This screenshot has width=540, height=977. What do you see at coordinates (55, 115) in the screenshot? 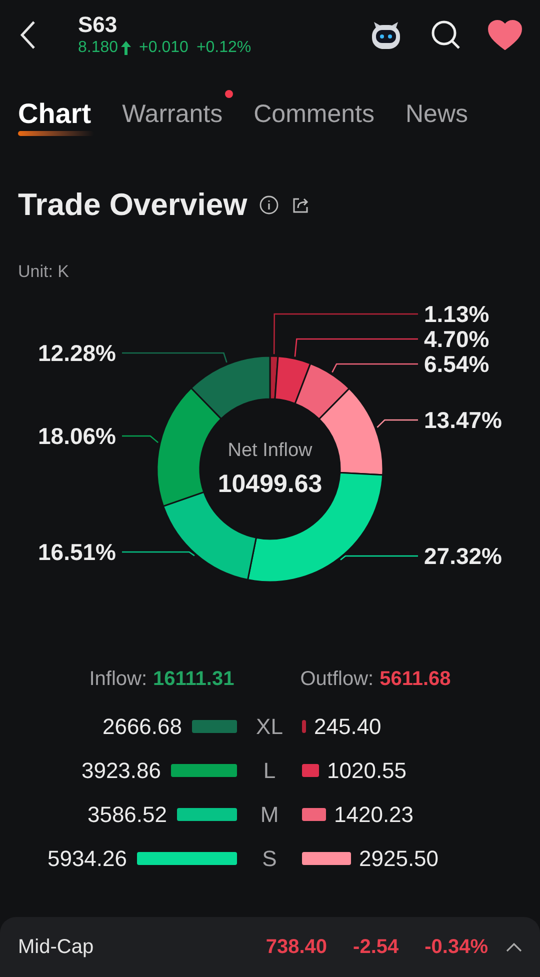
I see `tab: Chart` at bounding box center [55, 115].